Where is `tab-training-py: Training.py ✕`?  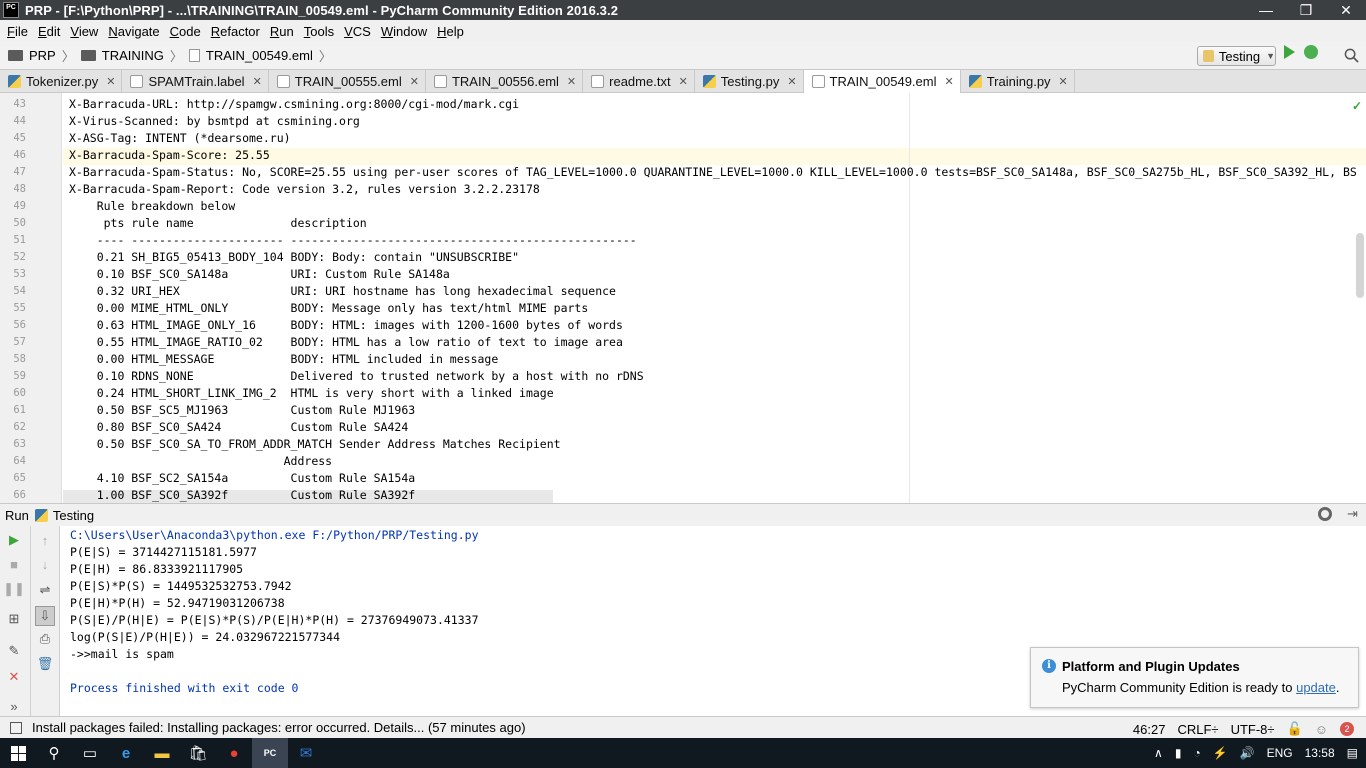 tab-training-py: Training.py ✕ is located at coordinates (1017, 81).